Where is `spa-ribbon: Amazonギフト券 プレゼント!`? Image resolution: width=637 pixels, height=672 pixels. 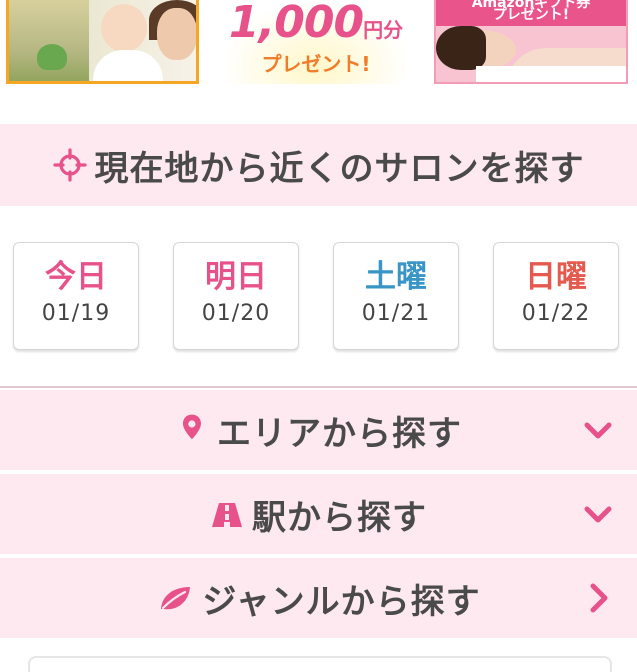
spa-ribbon: Amazonギフト券 プレゼント! is located at coordinates (531, 13).